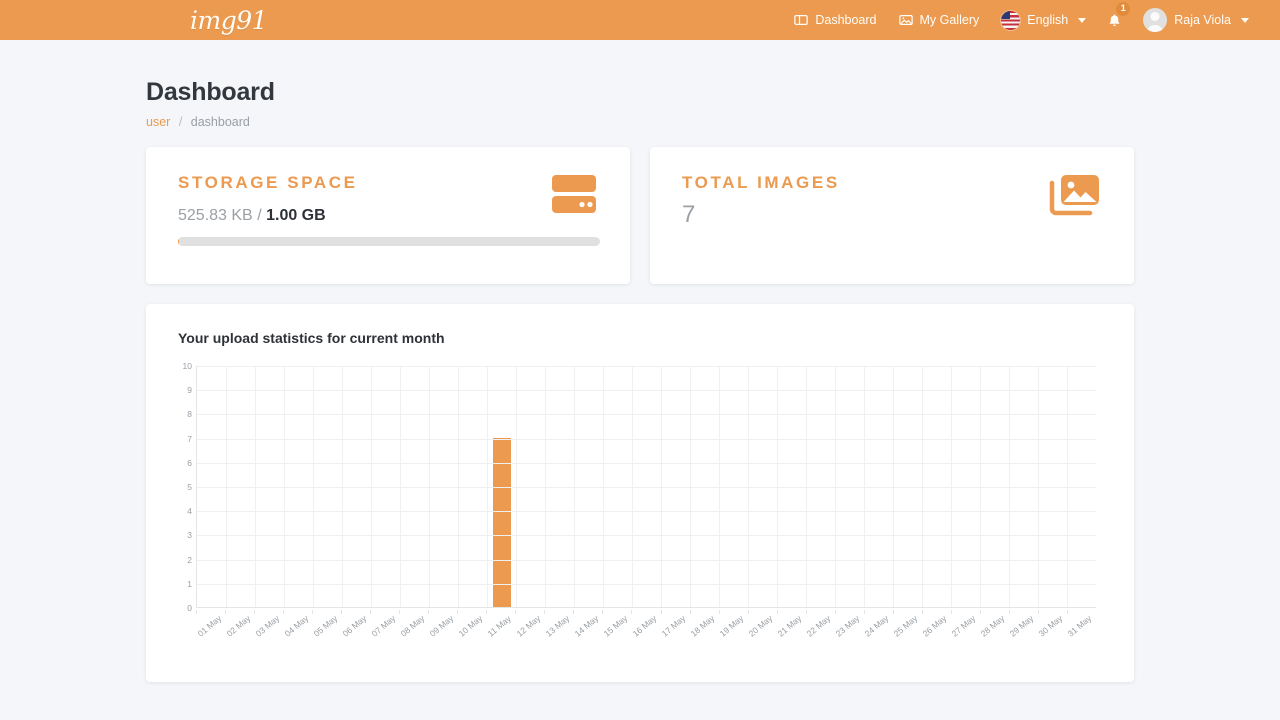 The image size is (1280, 720). What do you see at coordinates (441, 626) in the screenshot?
I see `x-tick-label: 09 May` at bounding box center [441, 626].